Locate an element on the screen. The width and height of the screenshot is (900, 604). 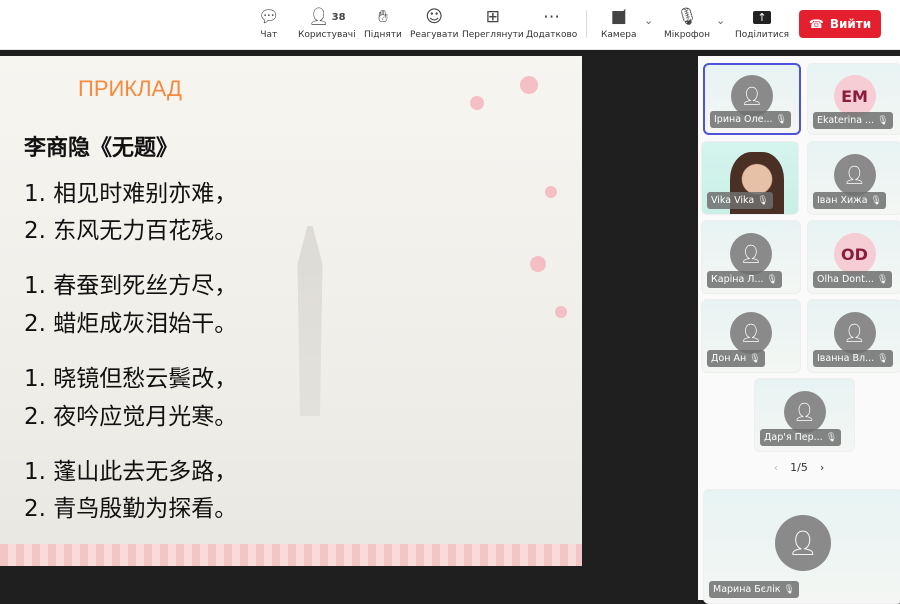
participant-tile: 👤︎ Ірина Оле... 🎙︎ is located at coordinates (752, 99).